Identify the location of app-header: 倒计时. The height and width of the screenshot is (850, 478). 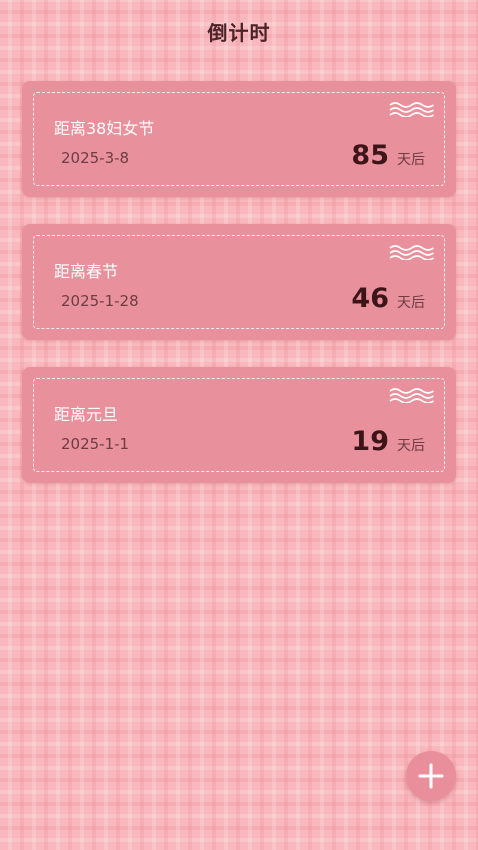
(239, 31).